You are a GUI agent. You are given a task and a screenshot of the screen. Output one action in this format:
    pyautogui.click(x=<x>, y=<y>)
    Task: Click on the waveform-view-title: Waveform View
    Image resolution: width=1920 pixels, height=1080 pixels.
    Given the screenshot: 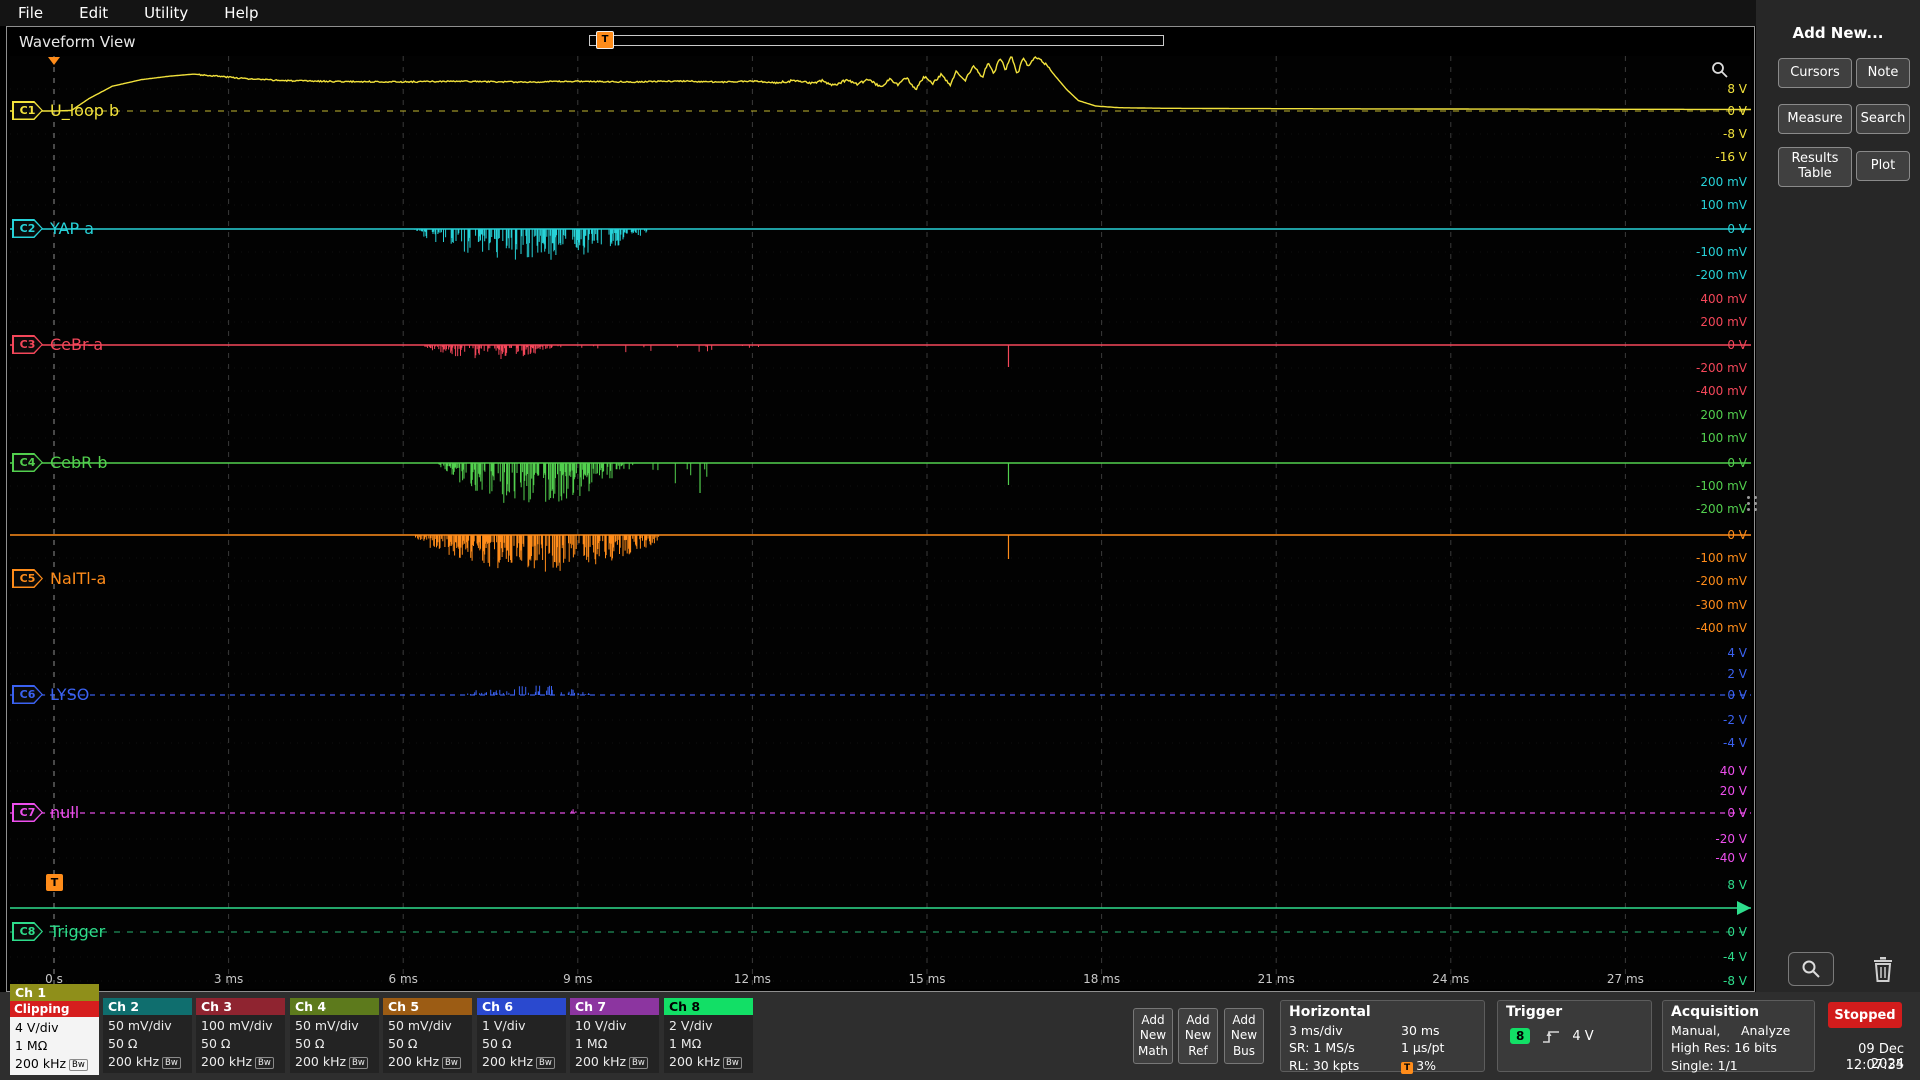 What is the action you would take?
    pyautogui.click(x=77, y=42)
    